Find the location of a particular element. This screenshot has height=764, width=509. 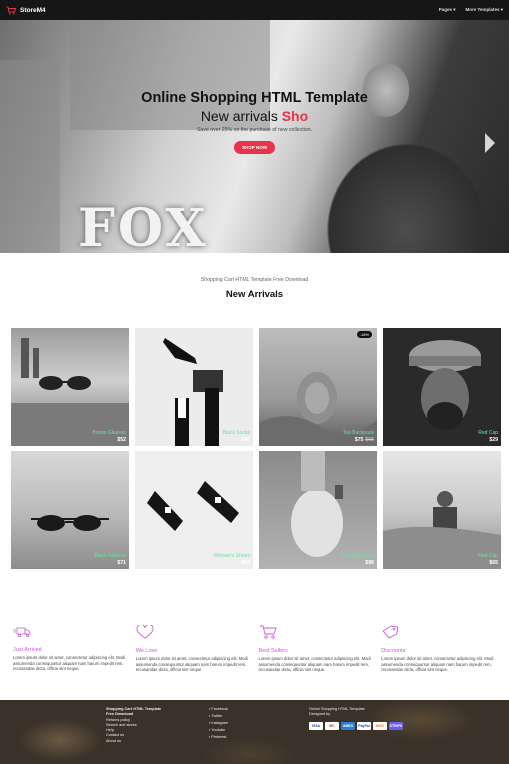

product-card: Women's Shoes $43 is located at coordinates (194, 510).